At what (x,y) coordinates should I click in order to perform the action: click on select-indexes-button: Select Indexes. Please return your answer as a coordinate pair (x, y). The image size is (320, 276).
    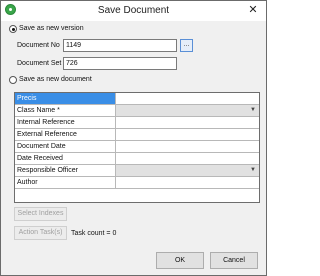
    Looking at the image, I should click on (40, 214).